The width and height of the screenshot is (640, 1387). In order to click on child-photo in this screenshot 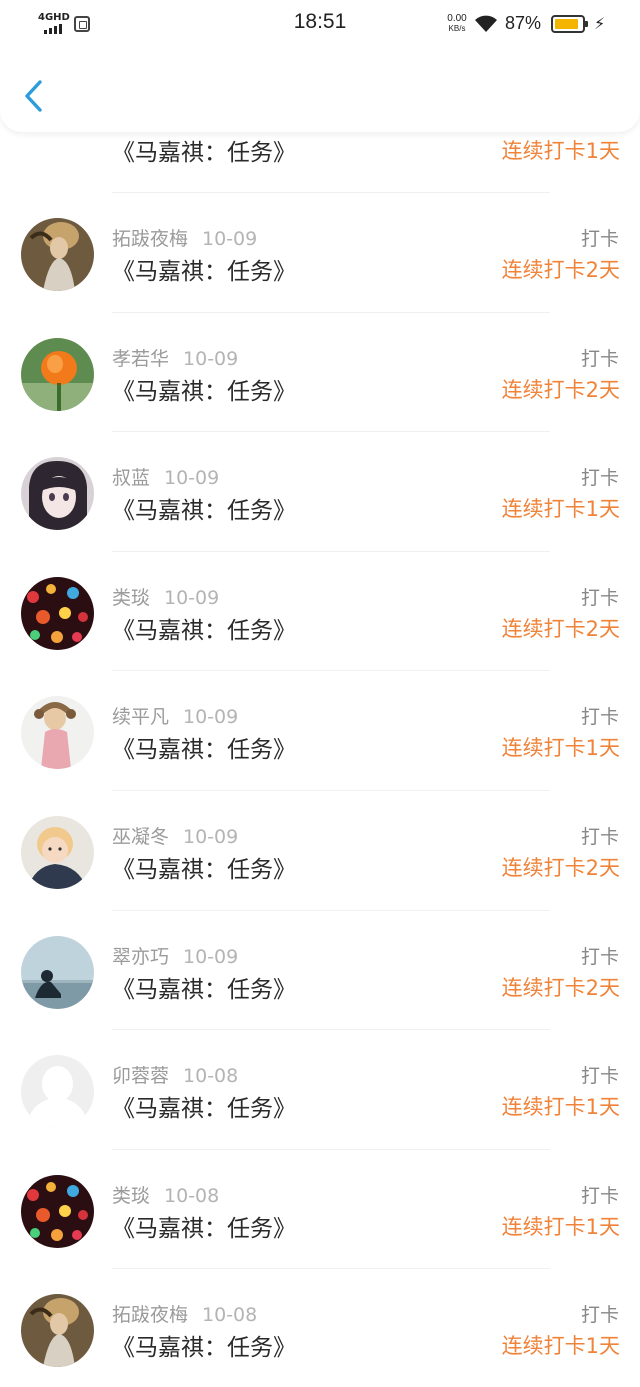, I will do `click(57, 852)`.